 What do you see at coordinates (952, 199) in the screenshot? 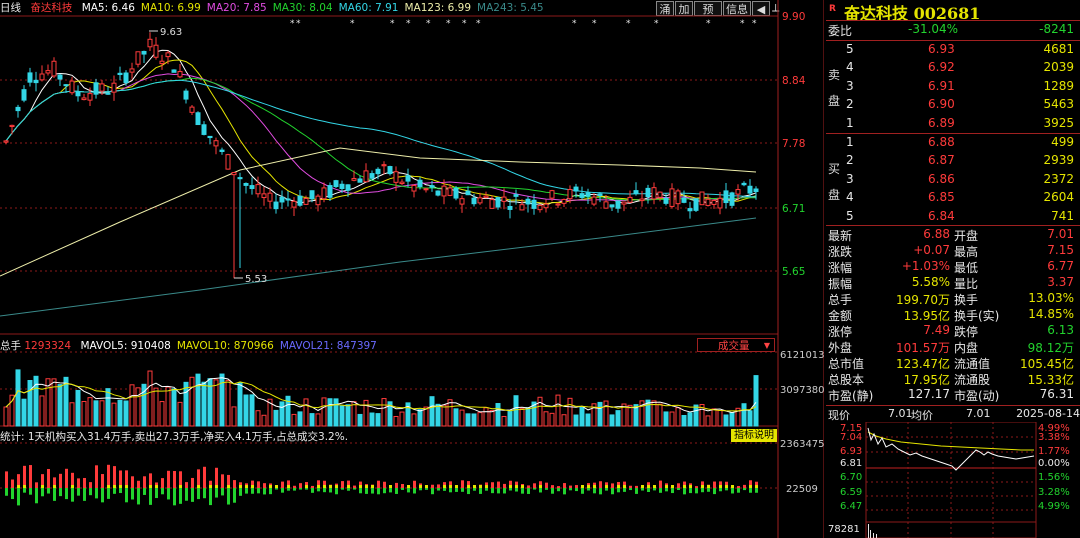
I see `buy-level-row: 4 6.85 2604` at bounding box center [952, 199].